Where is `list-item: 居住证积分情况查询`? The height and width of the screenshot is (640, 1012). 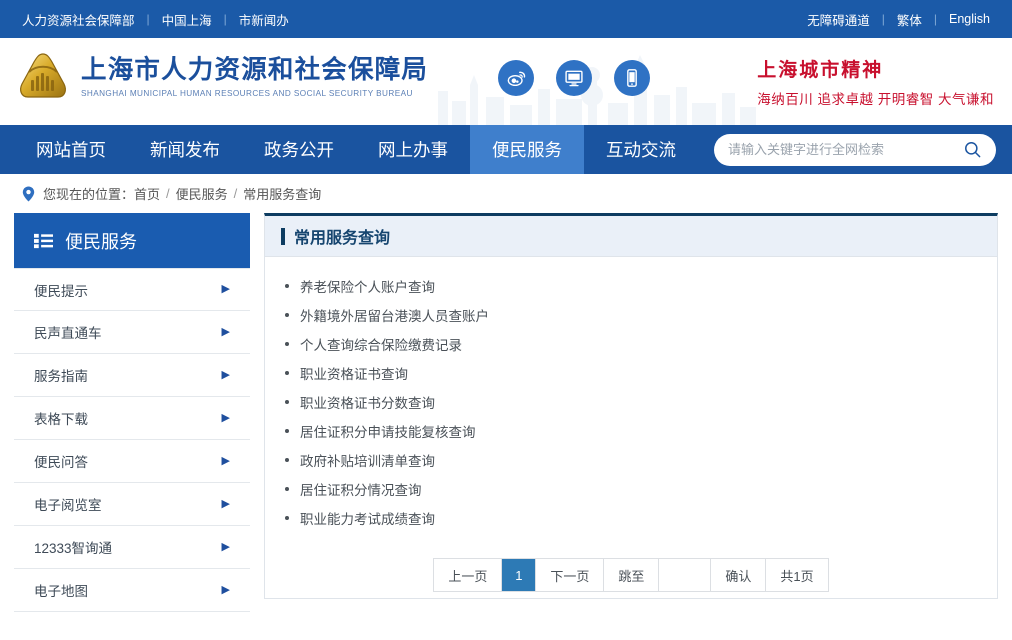 list-item: 居住证积分情况查询 is located at coordinates (631, 488).